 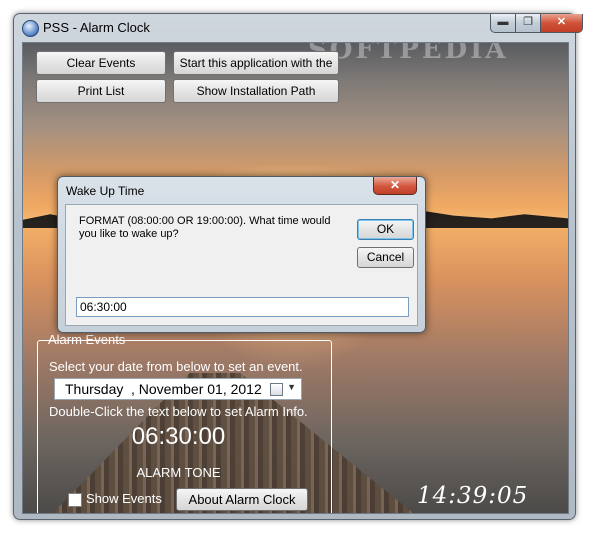 I want to click on ok-button: OK, so click(x=385, y=229).